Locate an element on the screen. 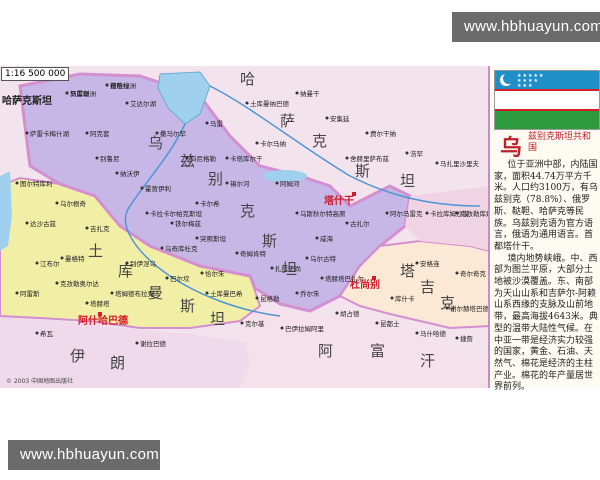 The height and width of the screenshot is (480, 600). kazakhstan-char: 斯 is located at coordinates (362, 171).